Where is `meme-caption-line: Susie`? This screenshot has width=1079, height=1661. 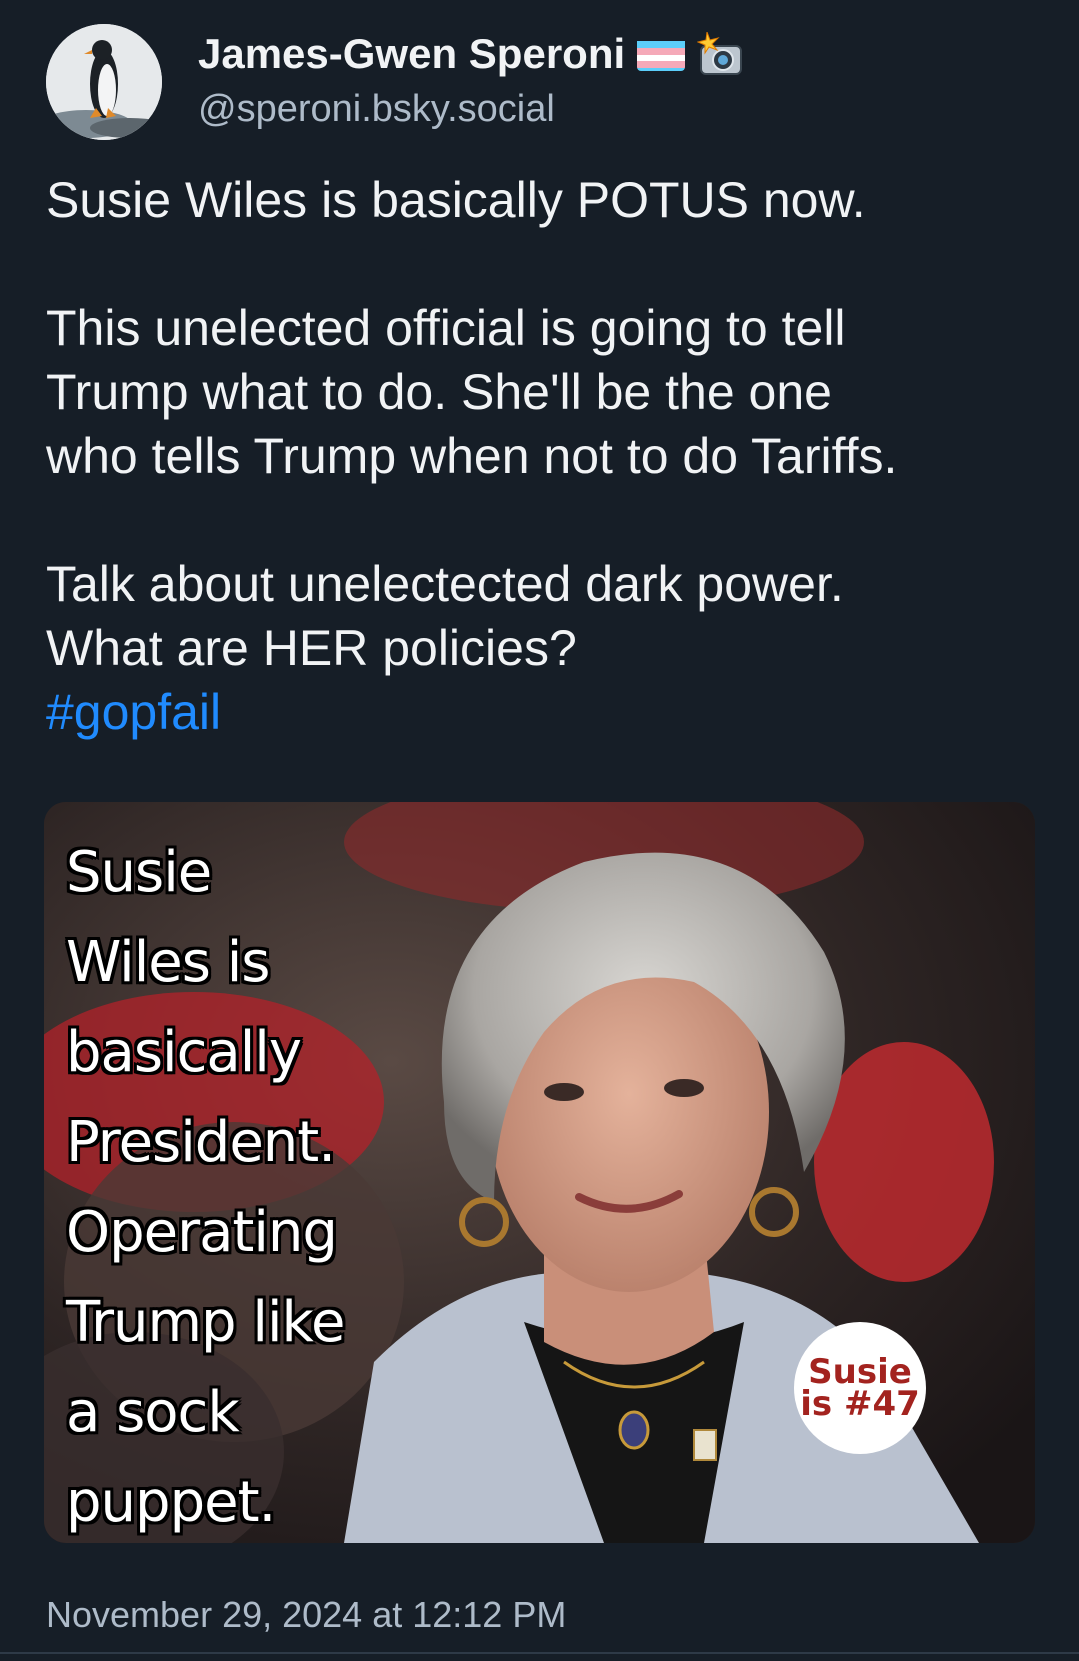
meme-caption-line: Susie is located at coordinates (139, 872).